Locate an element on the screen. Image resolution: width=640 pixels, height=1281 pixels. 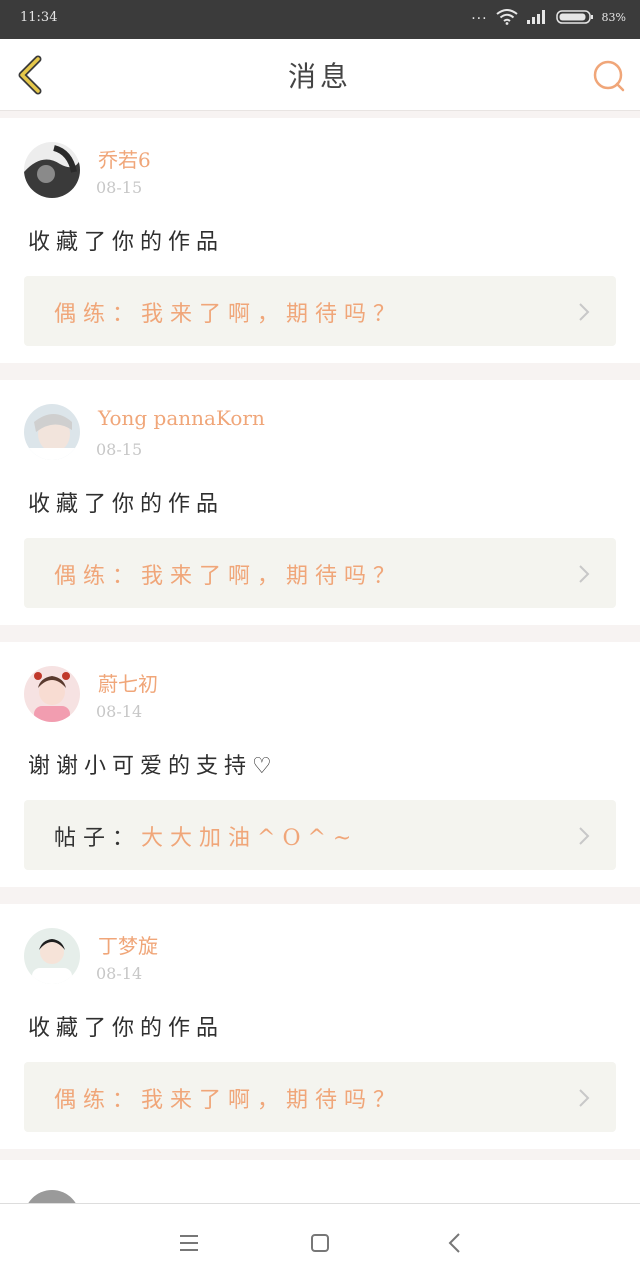
status-bar: 11:34 ... 83% is located at coordinates (320, 19).